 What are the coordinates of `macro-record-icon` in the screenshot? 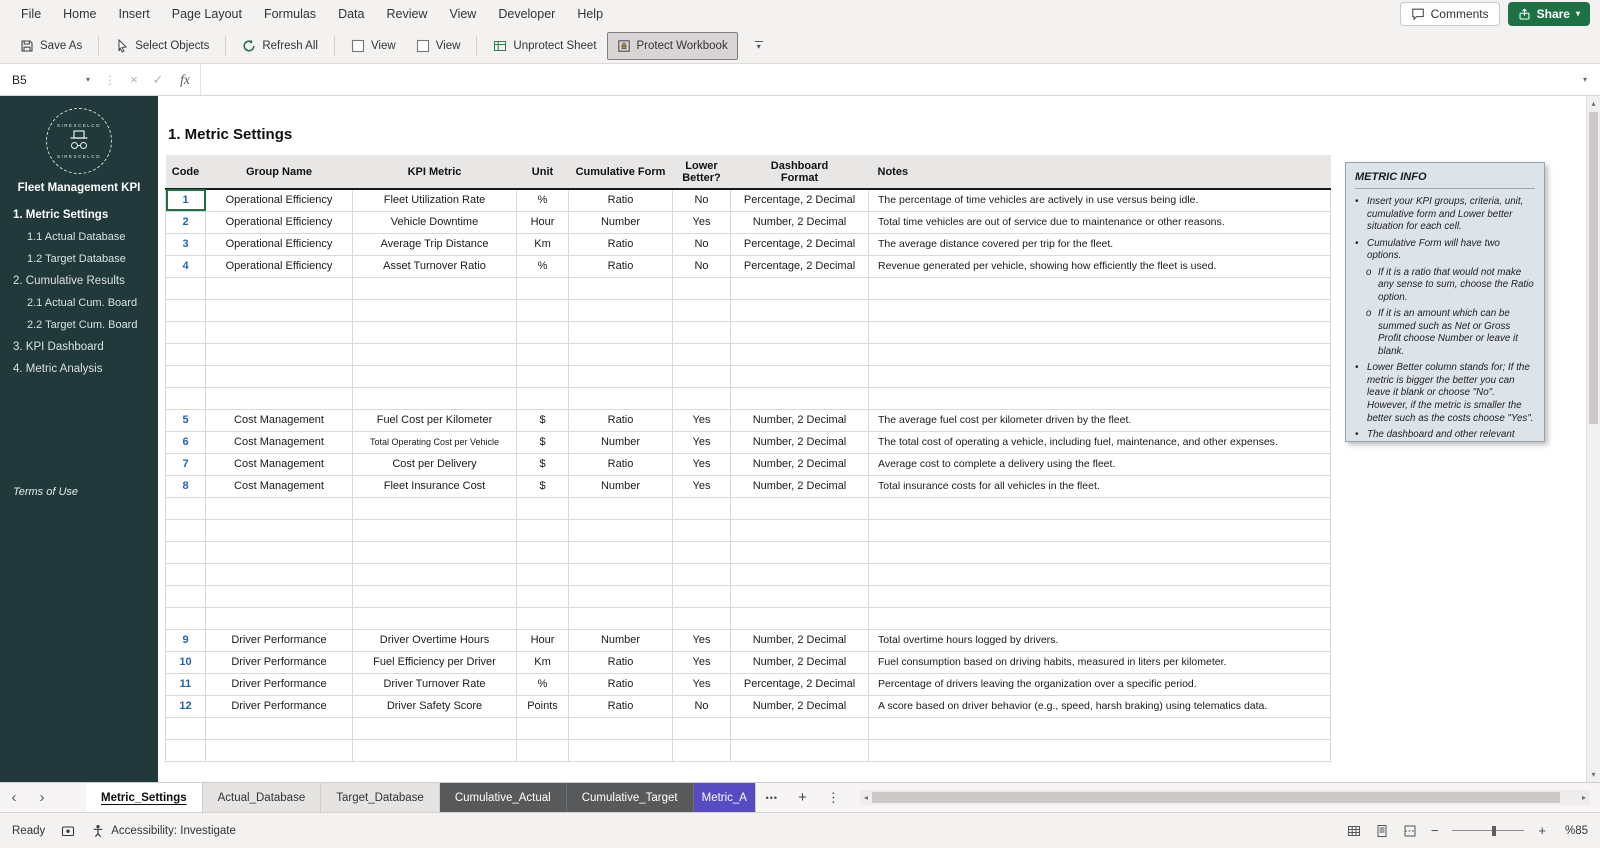 It's located at (68, 831).